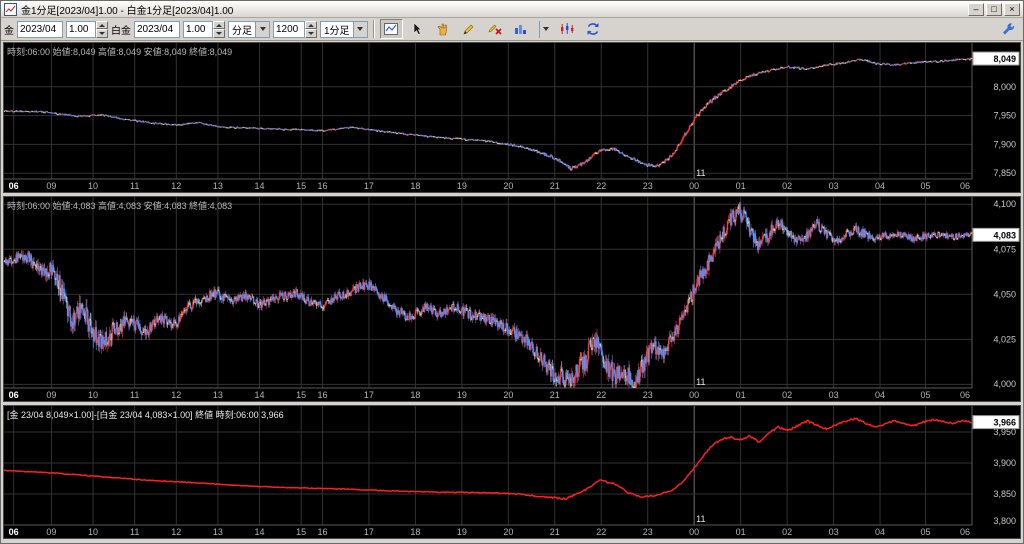  Describe the element at coordinates (648, 395) in the screenshot. I see `svg-text: 23` at that location.